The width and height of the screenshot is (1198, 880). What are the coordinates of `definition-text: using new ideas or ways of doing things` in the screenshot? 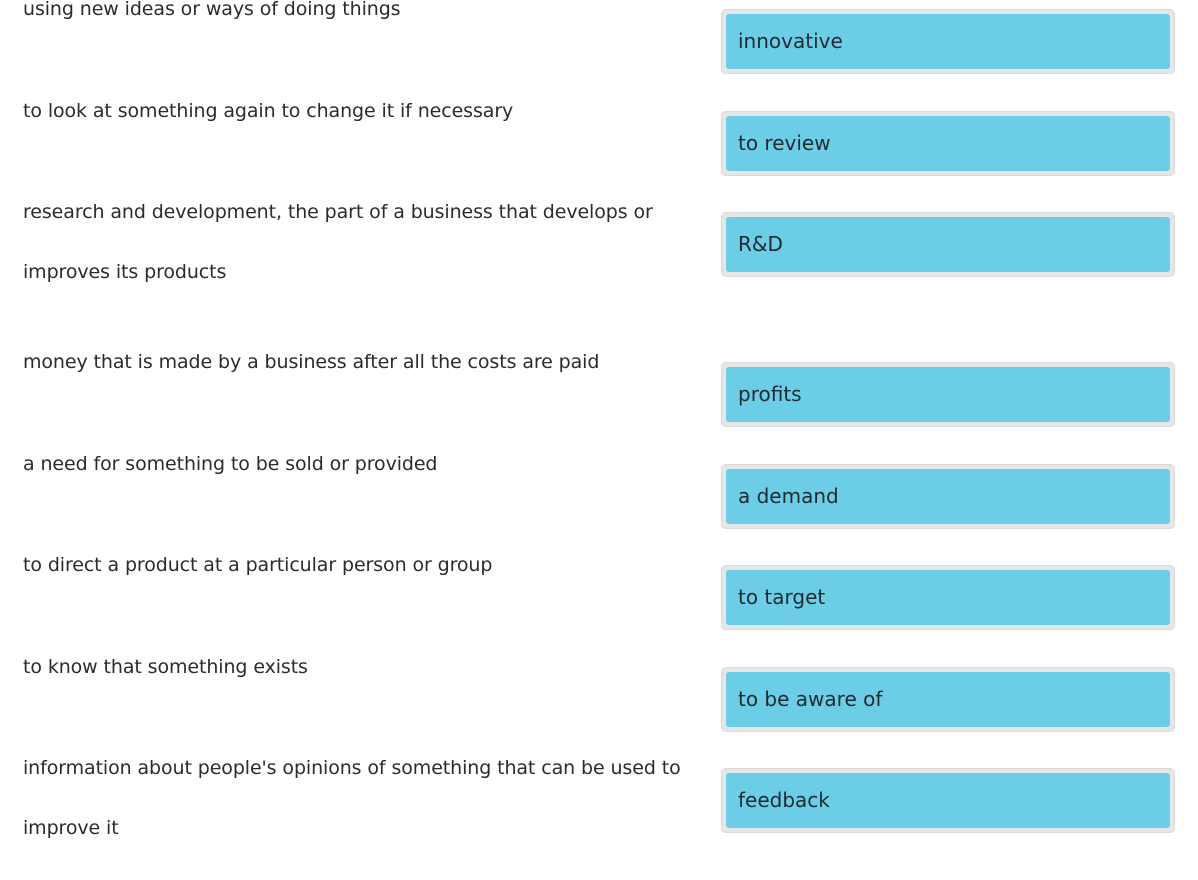 It's located at (212, 10).